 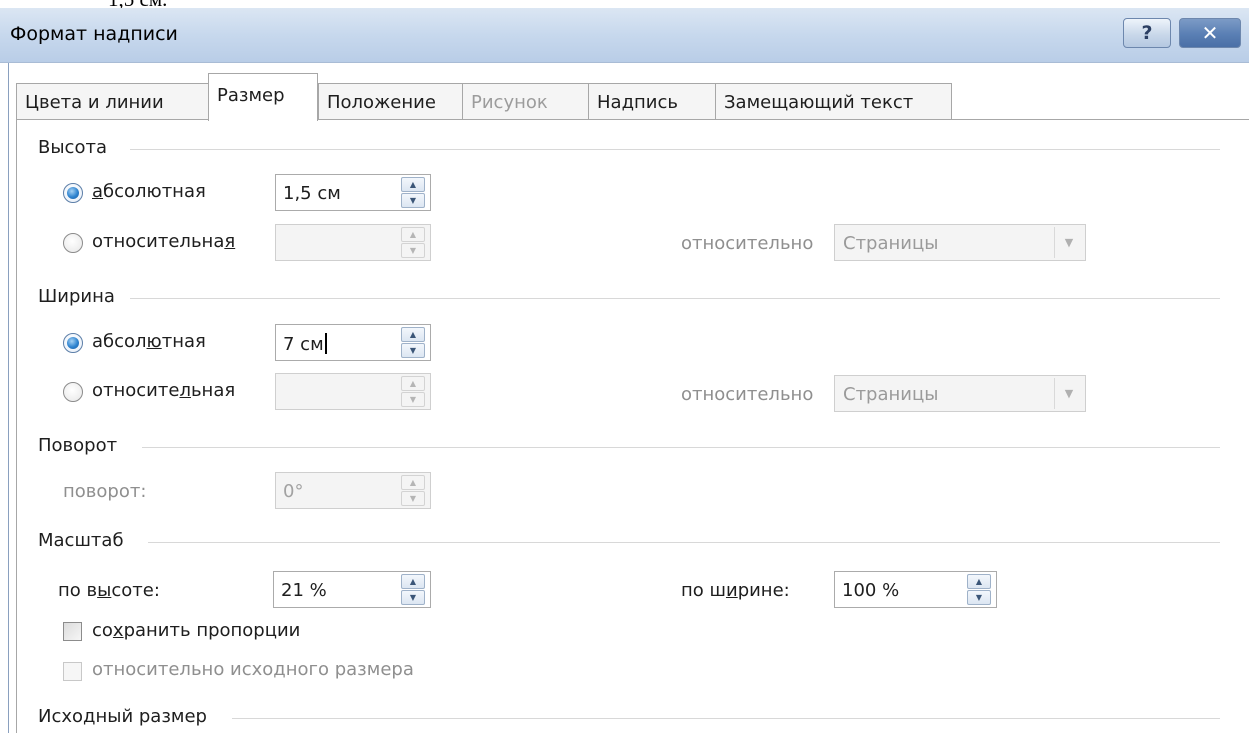 What do you see at coordinates (76, 296) in the screenshot?
I see `section-width-title: Ширина` at bounding box center [76, 296].